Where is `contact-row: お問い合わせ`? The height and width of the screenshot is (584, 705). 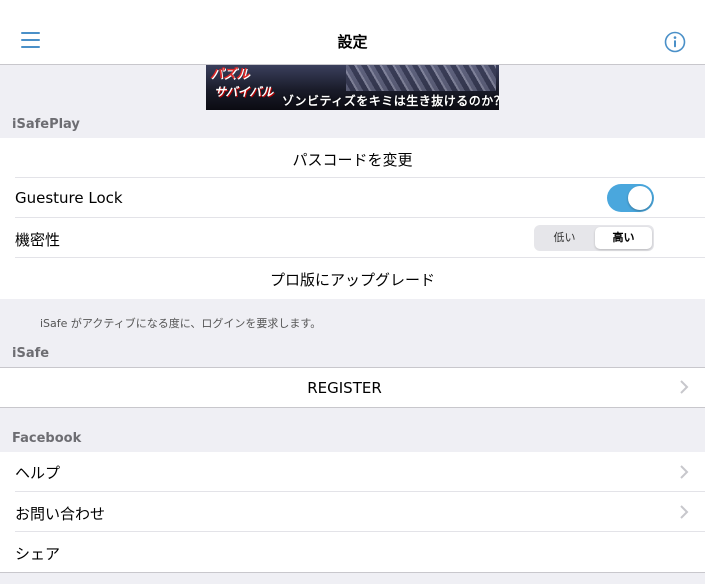 contact-row: お問い合わせ is located at coordinates (352, 512).